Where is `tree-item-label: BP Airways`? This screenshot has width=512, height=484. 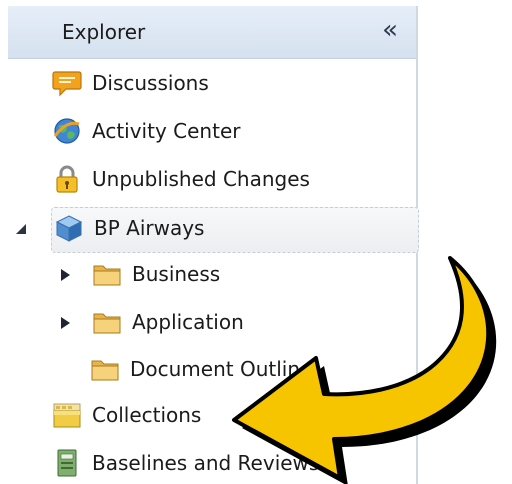
tree-item-label: BP Airways is located at coordinates (149, 228).